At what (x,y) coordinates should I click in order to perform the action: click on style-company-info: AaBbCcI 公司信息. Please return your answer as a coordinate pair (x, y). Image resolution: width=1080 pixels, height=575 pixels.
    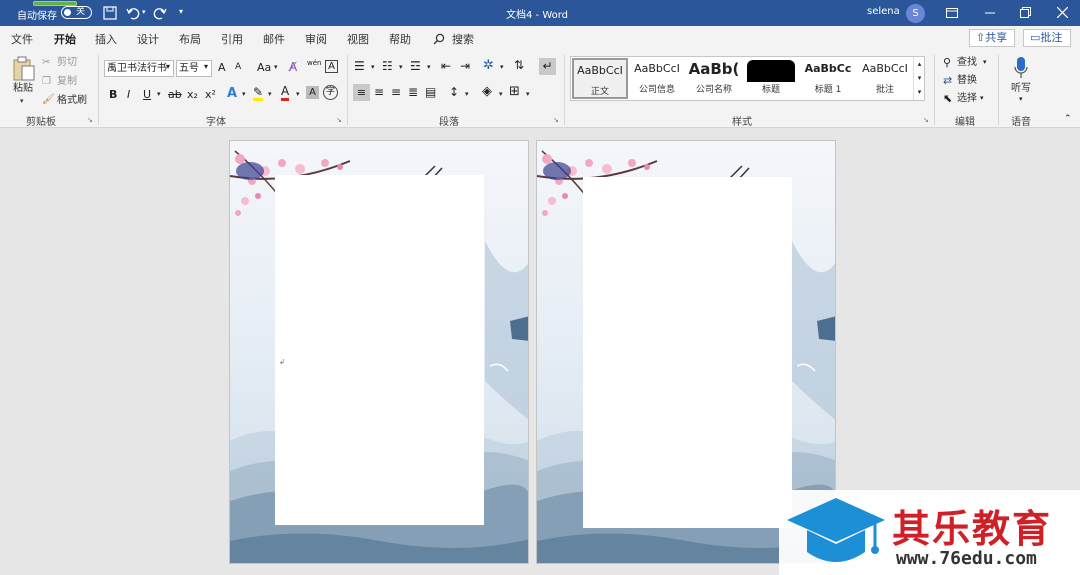
    Looking at the image, I should click on (657, 78).